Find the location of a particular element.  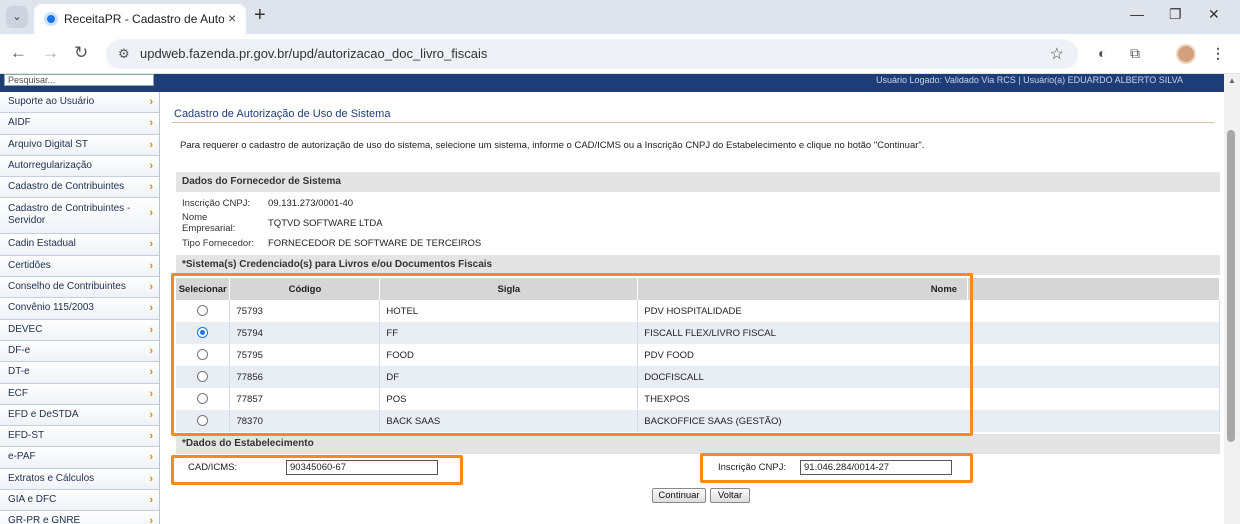

sidebar-item-devec: DEVEC › is located at coordinates (79, 330).